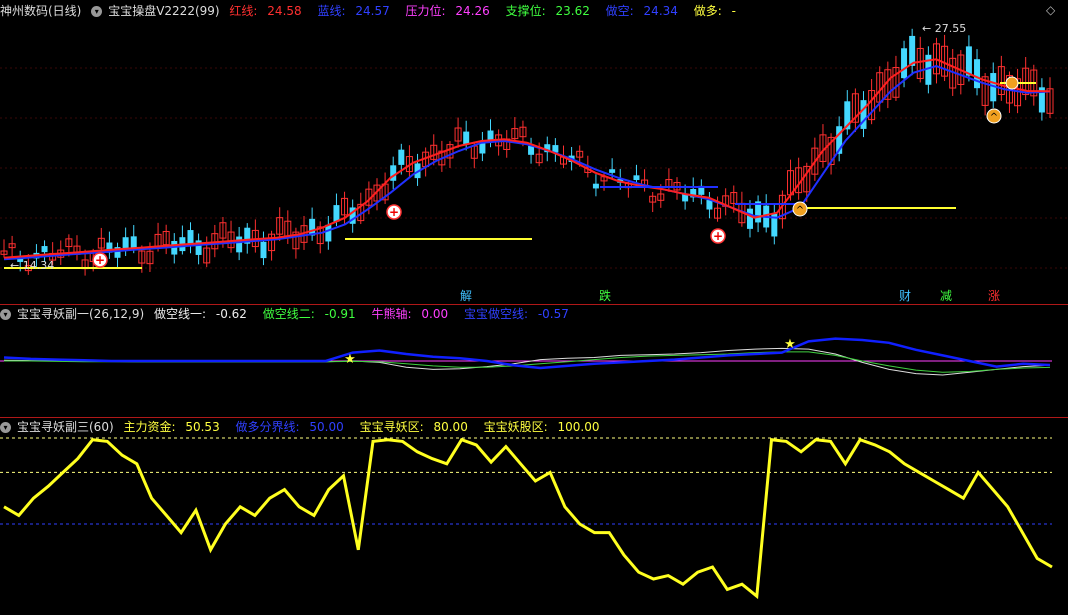 The image size is (1068, 615). Describe the element at coordinates (391, 314) in the screenshot. I see `ind1-bull-label: 牛熊轴:` at that location.